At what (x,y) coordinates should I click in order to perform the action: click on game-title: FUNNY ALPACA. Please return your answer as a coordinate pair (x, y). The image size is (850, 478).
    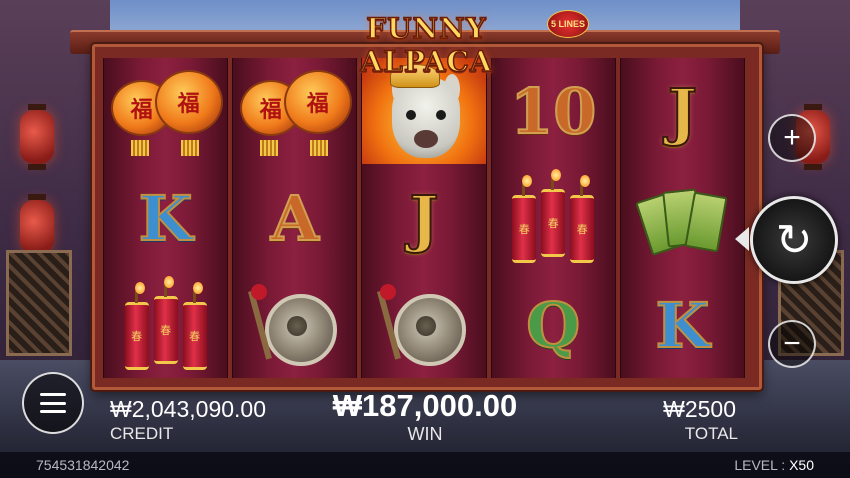
    Looking at the image, I should click on (426, 45).